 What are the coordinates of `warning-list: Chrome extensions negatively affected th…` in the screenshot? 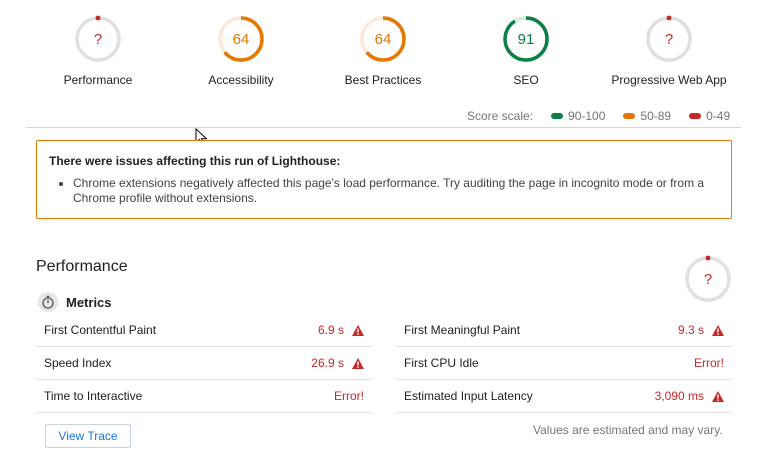 It's located at (384, 191).